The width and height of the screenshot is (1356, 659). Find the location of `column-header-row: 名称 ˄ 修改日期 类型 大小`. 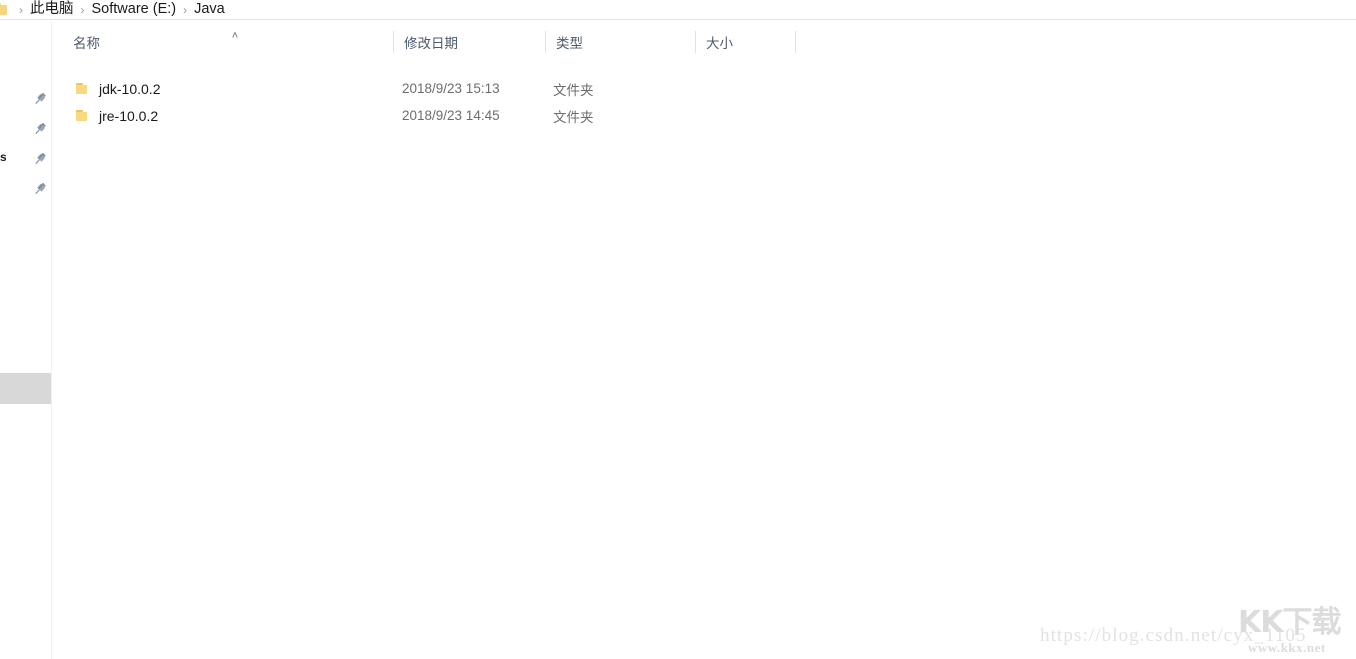

column-header-row: 名称 ˄ 修改日期 类型 大小 is located at coordinates (704, 42).